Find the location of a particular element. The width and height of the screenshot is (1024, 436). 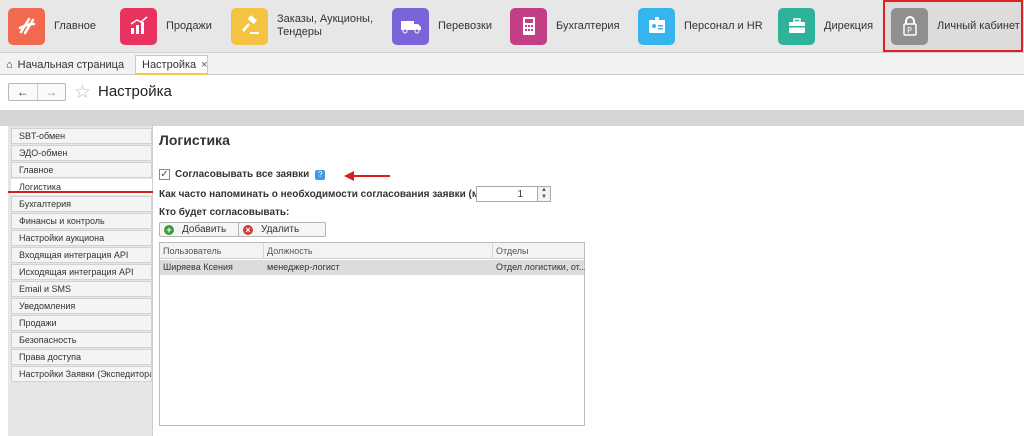

sidebar-item-accounting: Бухгалтерия is located at coordinates (81, 204).